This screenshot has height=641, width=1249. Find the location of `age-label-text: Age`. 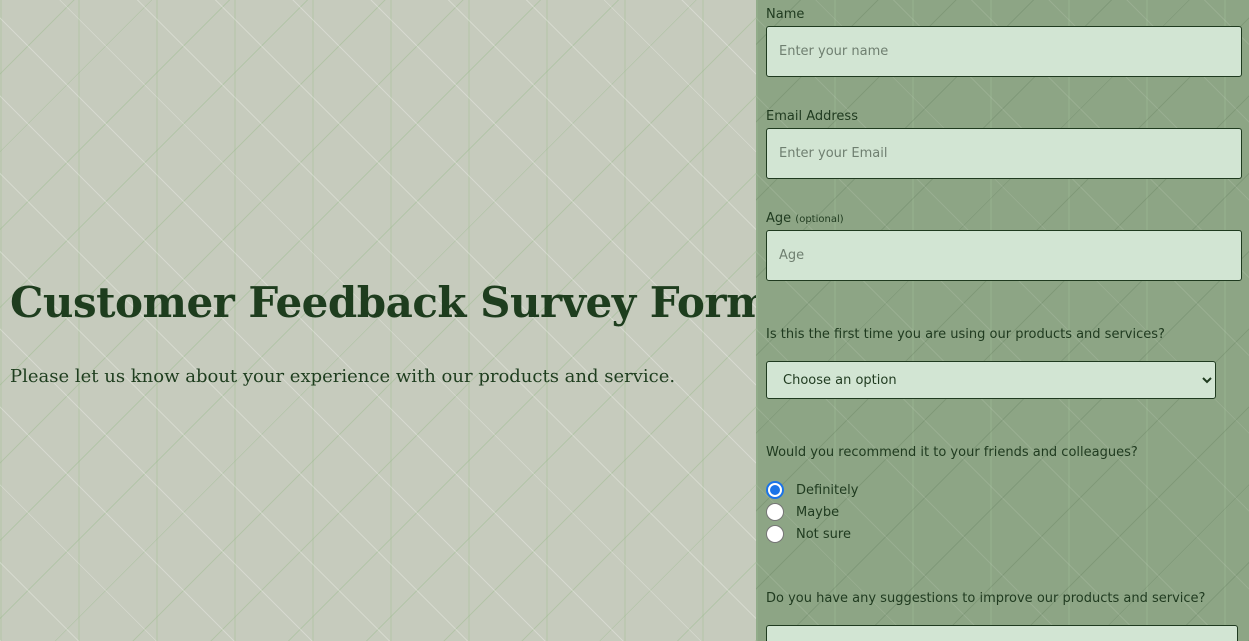

age-label-text: Age is located at coordinates (779, 218).